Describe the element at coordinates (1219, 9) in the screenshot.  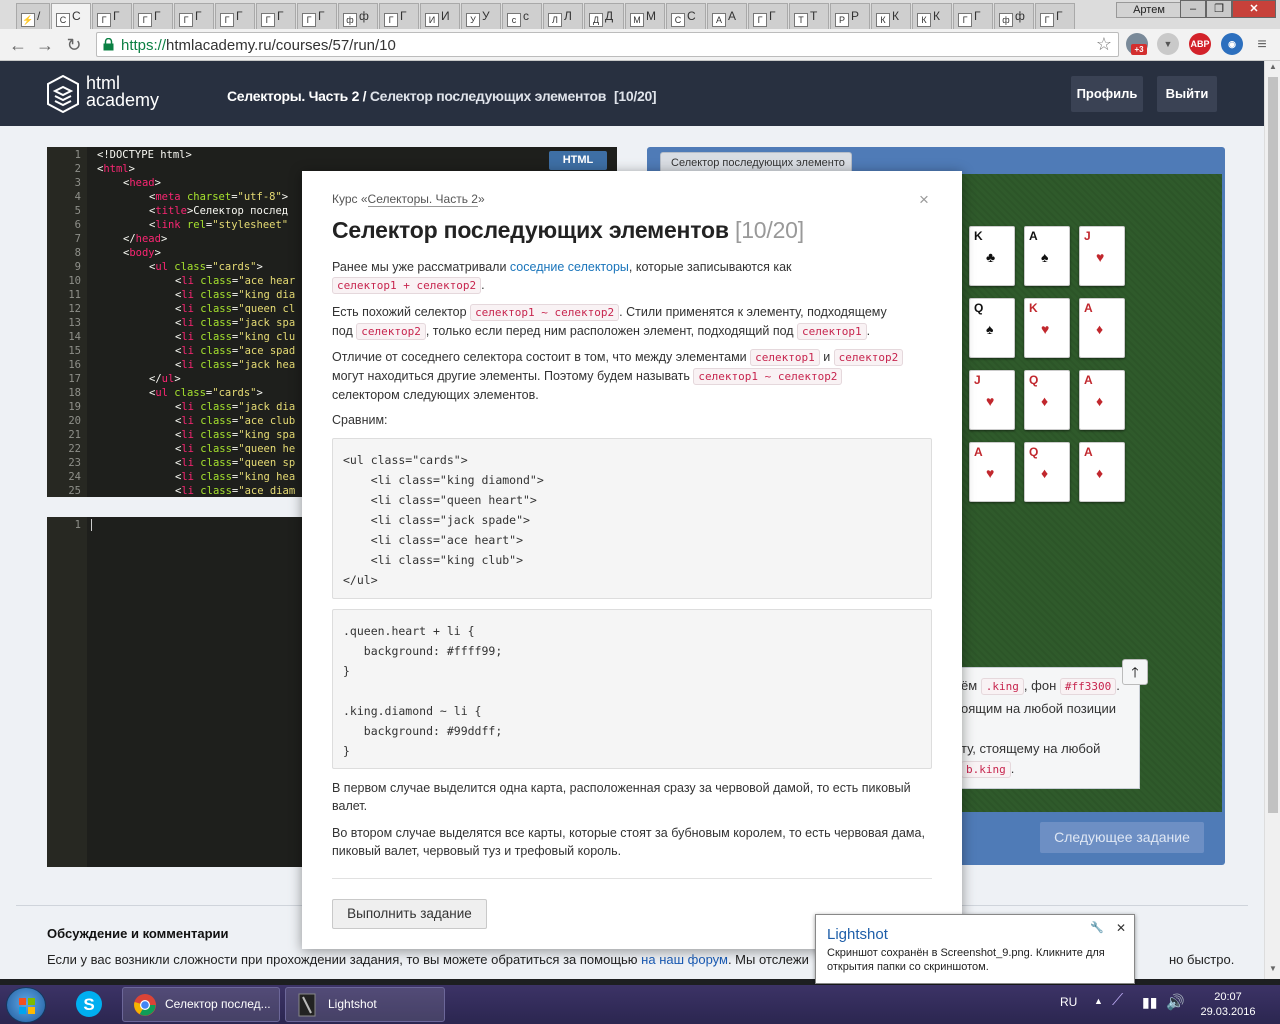
I see `maximize-button: ❐` at that location.